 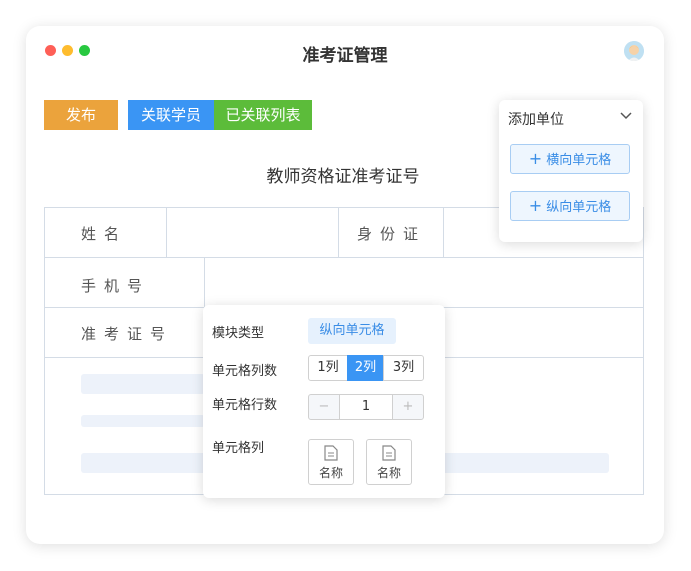 I want to click on publish-button: 发布, so click(x=81, y=115).